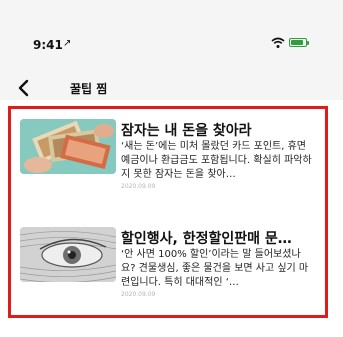 The width and height of the screenshot is (343, 337). I want to click on status-time: 9:41, so click(48, 45).